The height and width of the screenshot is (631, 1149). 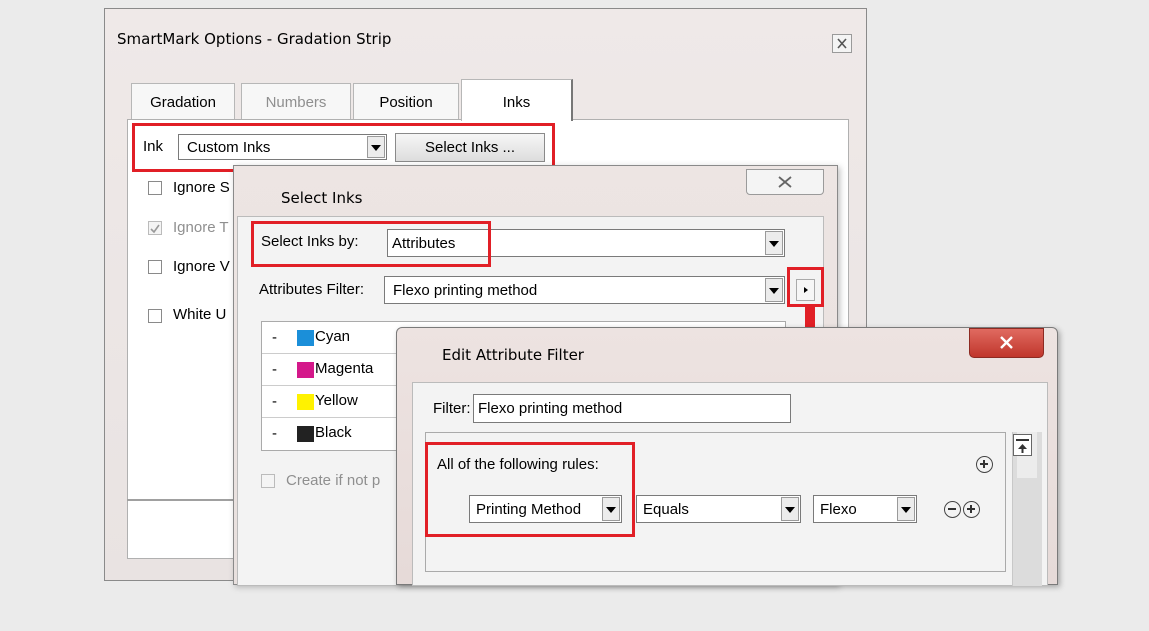 I want to click on filter-value: Flexo printing method, so click(x=465, y=290).